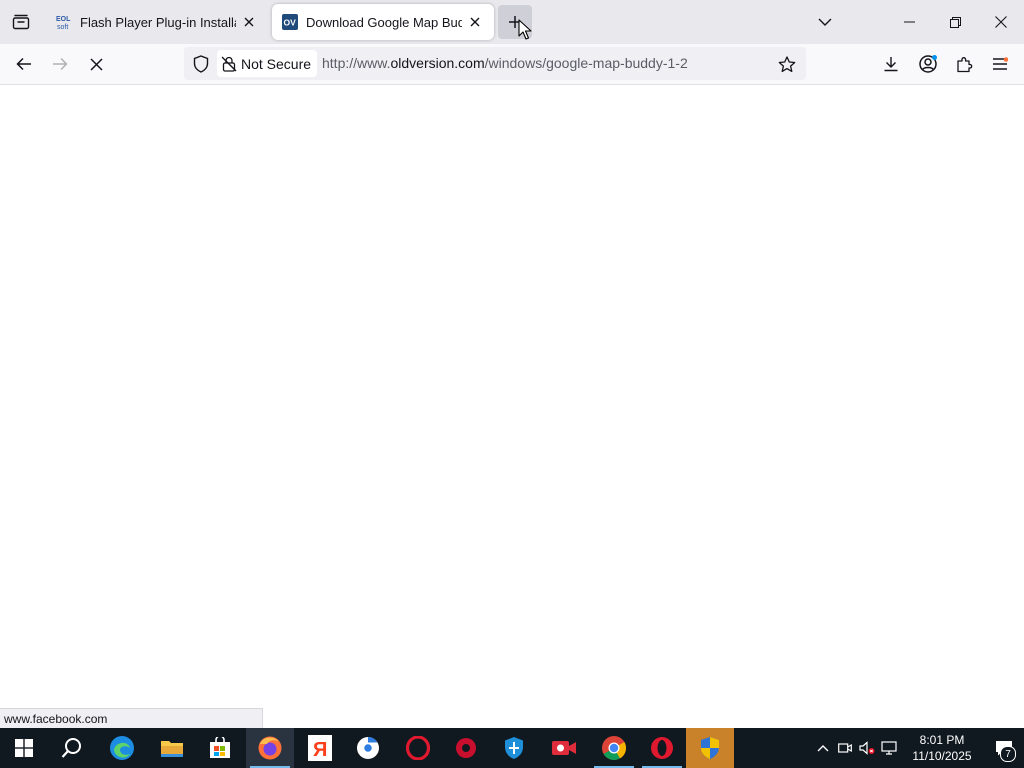  I want to click on minimize-button, so click(909, 22).